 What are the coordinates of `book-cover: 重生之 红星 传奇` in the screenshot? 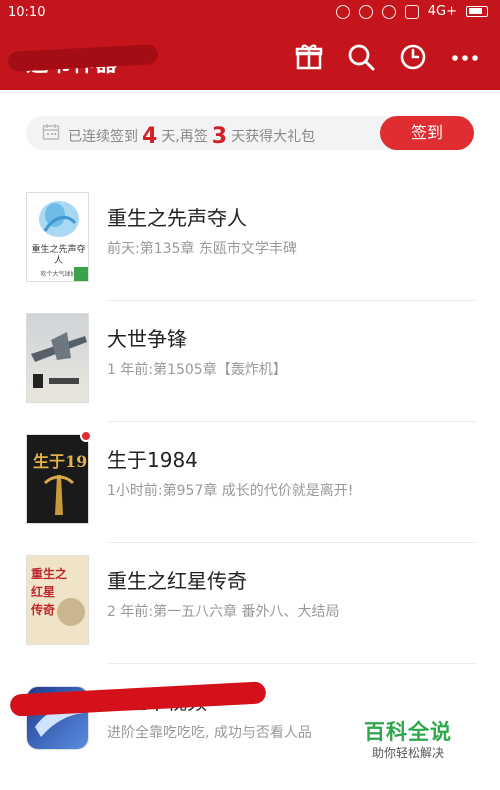 It's located at (57, 600).